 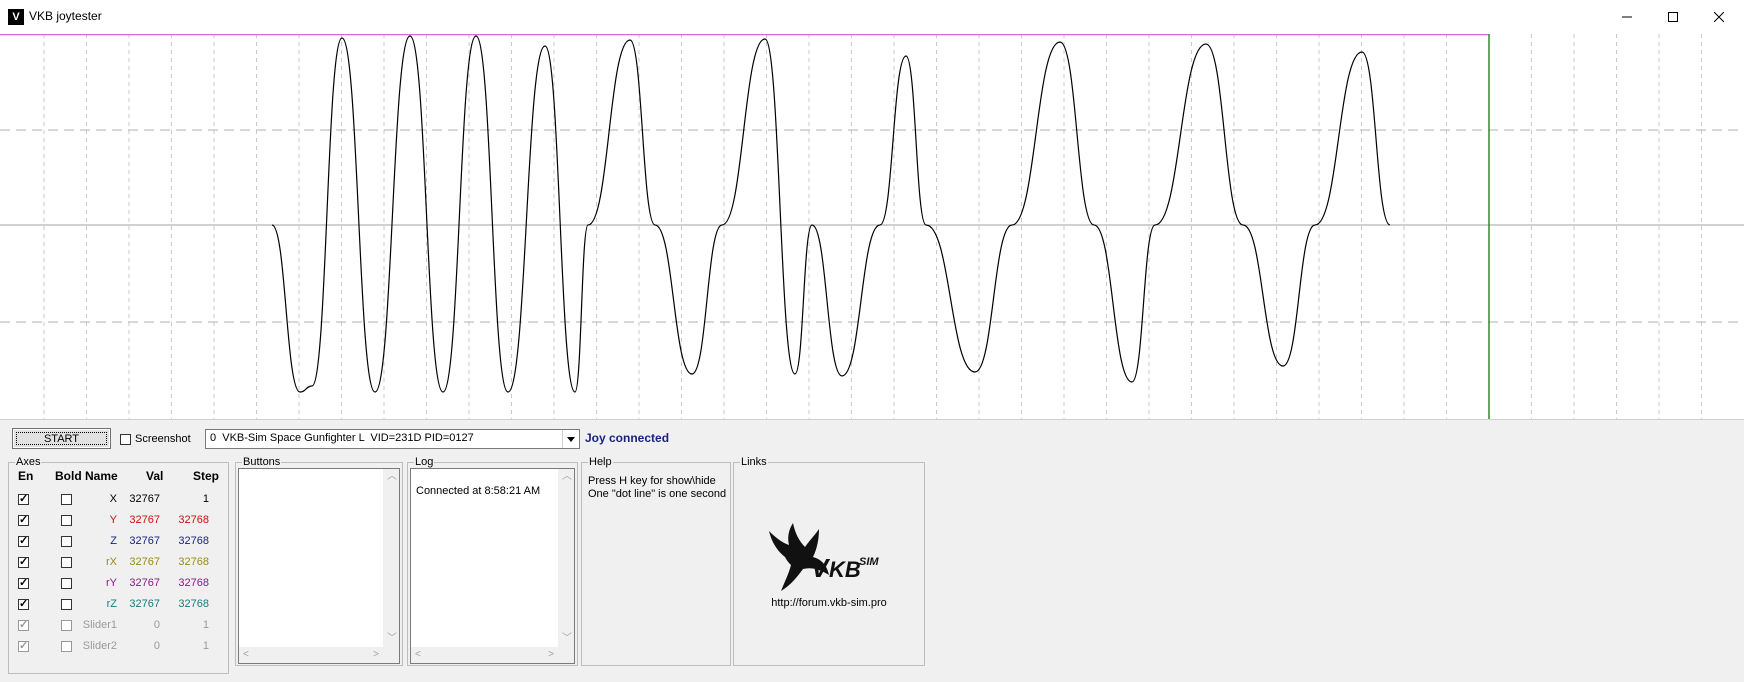 I want to click on log-group-title: Log, so click(x=424, y=462).